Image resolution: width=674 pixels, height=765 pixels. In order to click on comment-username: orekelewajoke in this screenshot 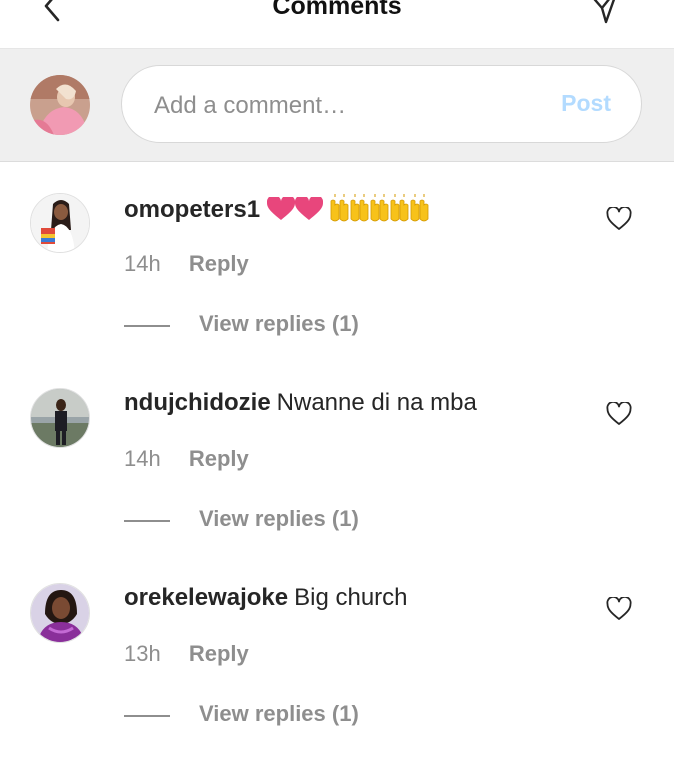, I will do `click(206, 597)`.